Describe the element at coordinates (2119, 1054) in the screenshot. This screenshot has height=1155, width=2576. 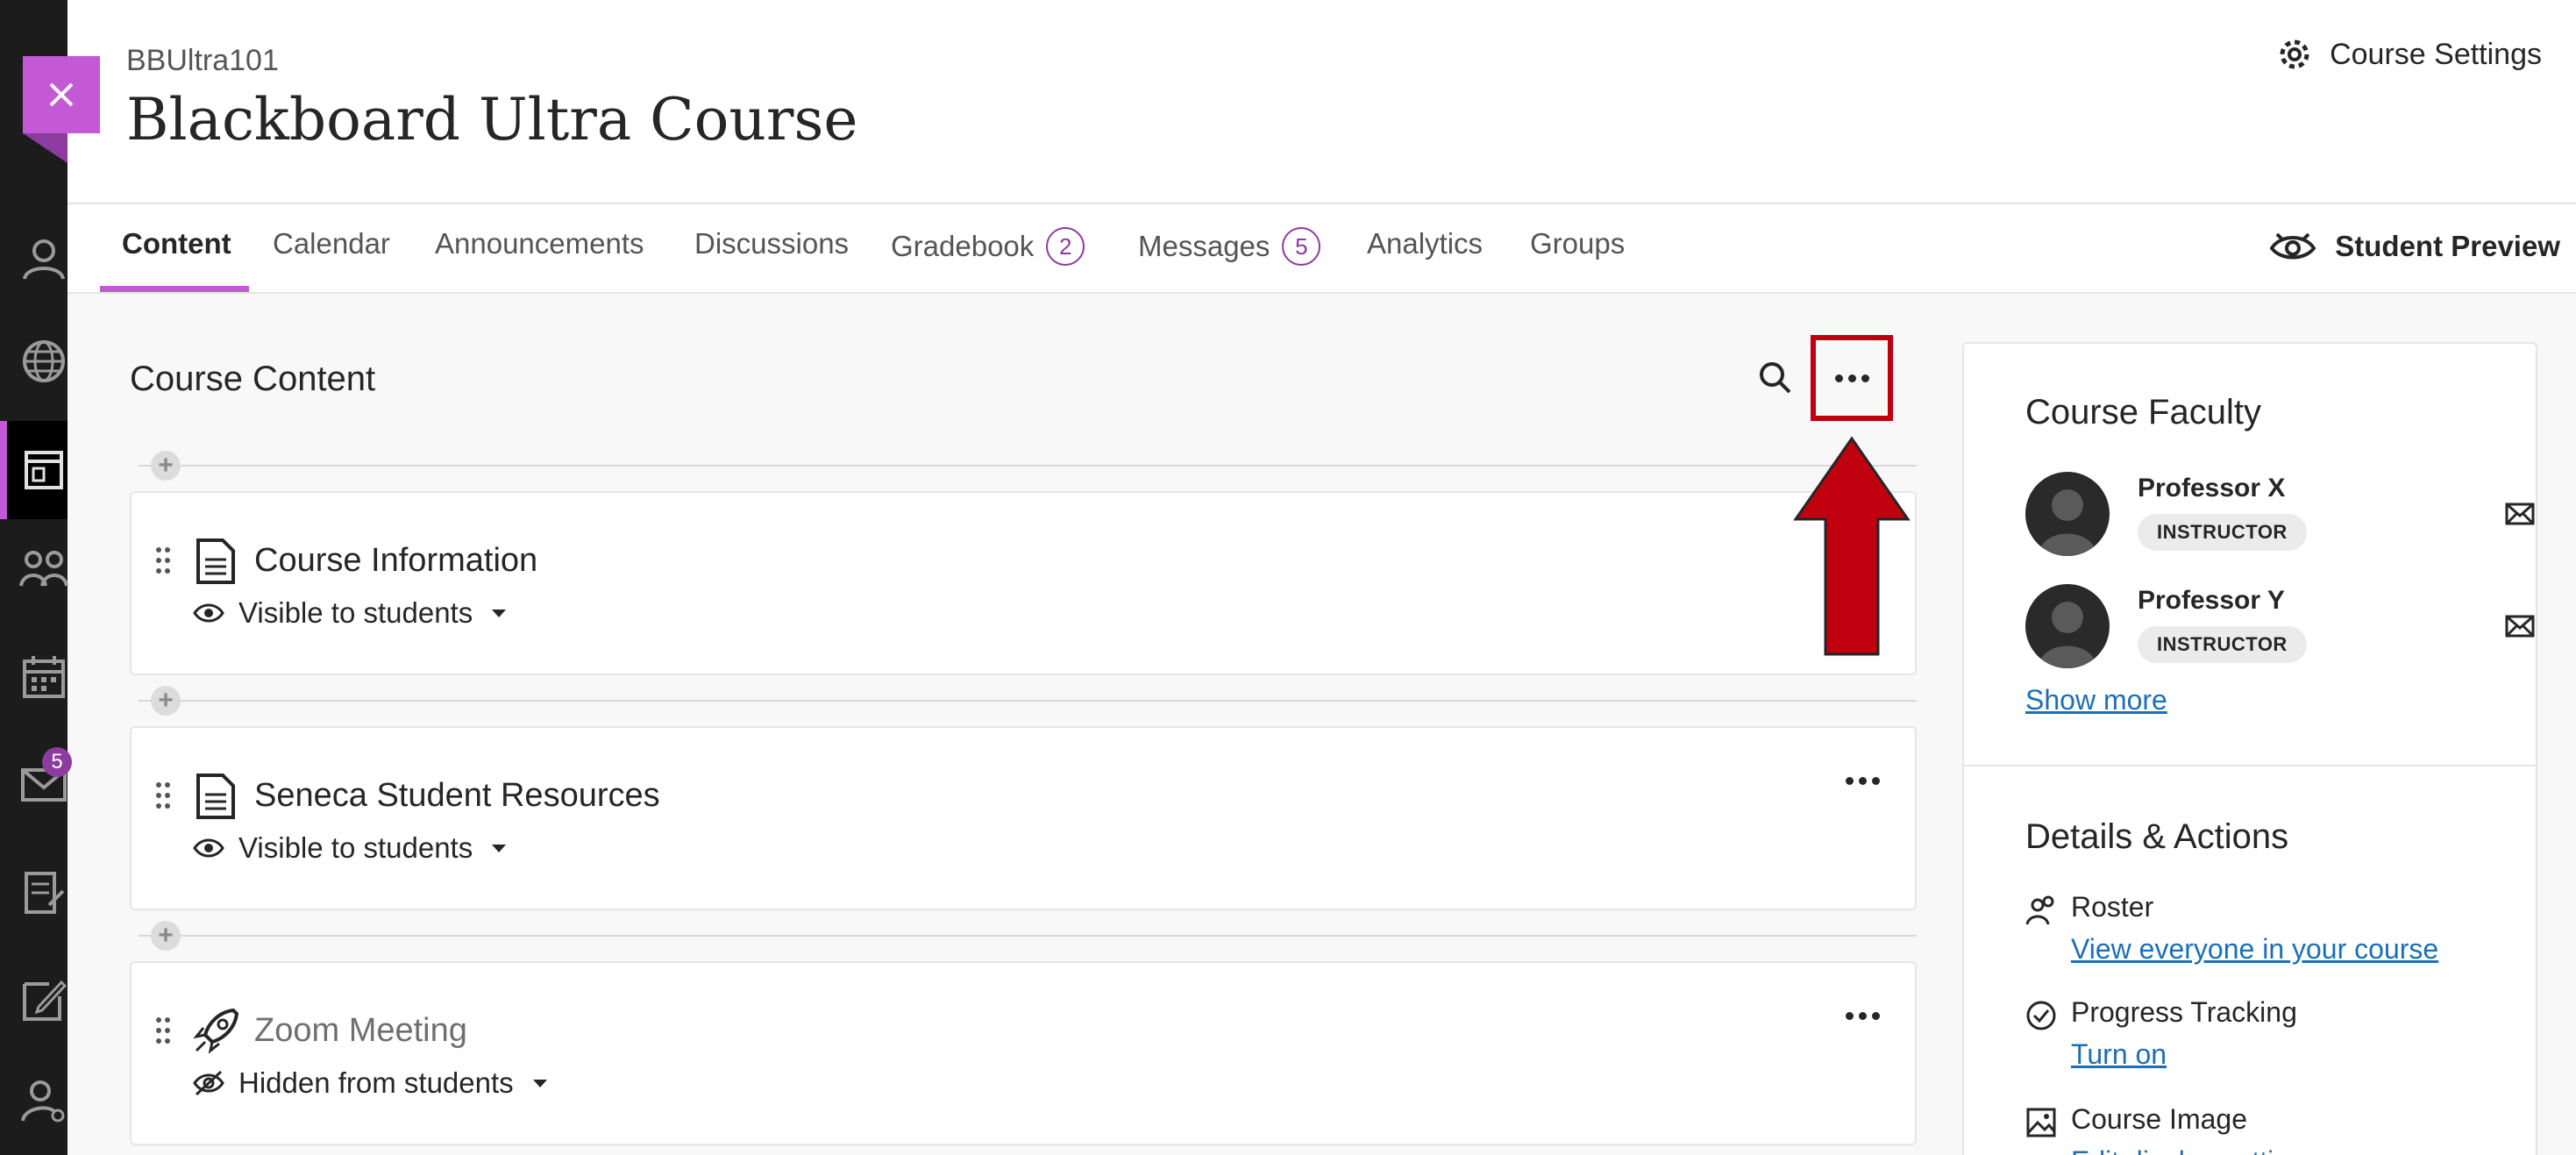
I see `progress-tracking-link: Turn on` at that location.